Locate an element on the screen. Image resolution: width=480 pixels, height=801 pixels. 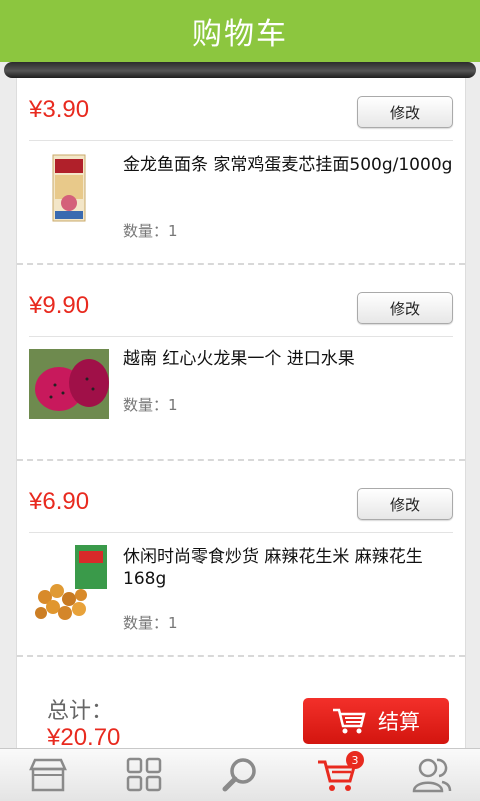
store-icon is located at coordinates (48, 775).